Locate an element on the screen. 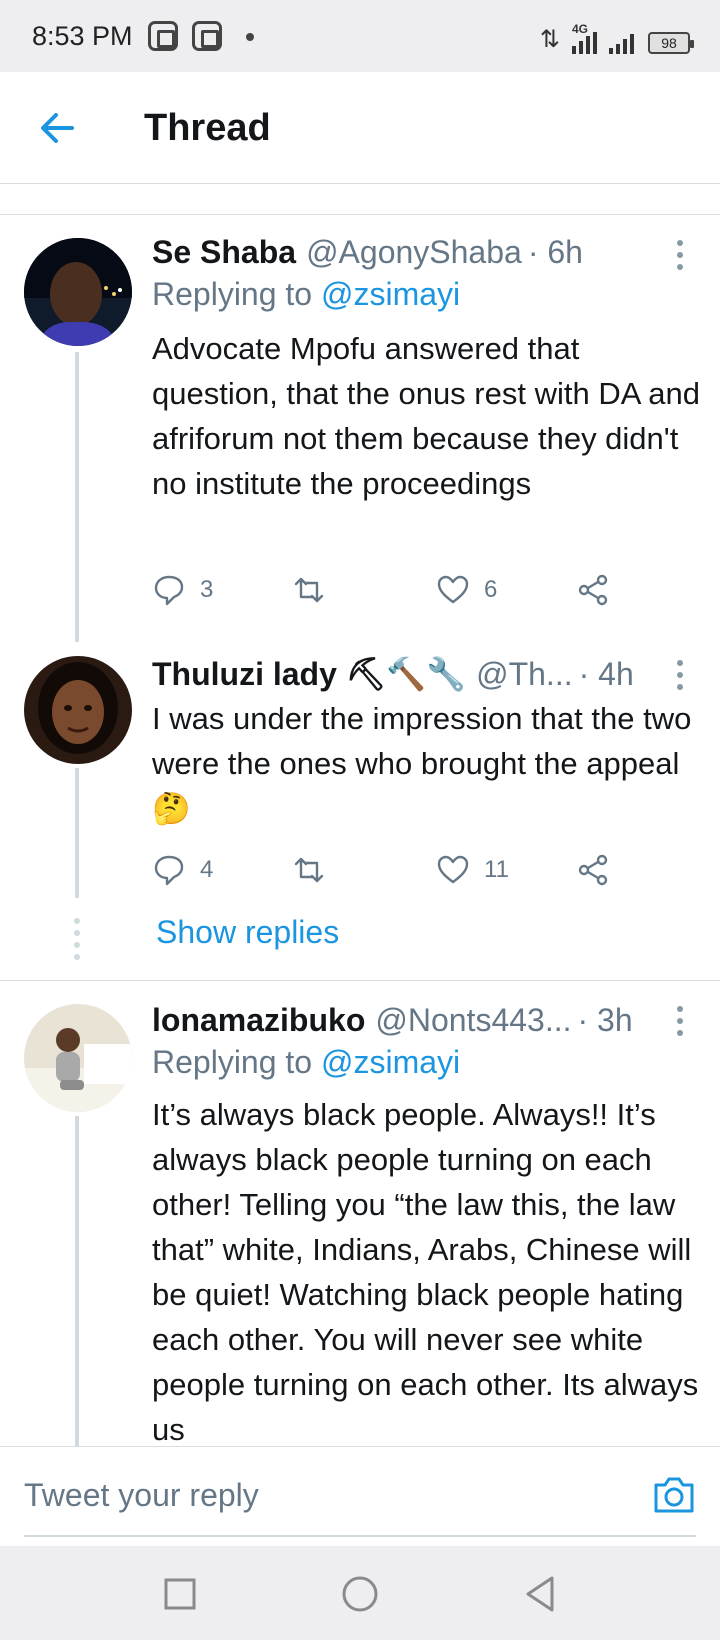  author-name: lonamazibuko is located at coordinates (258, 1020).